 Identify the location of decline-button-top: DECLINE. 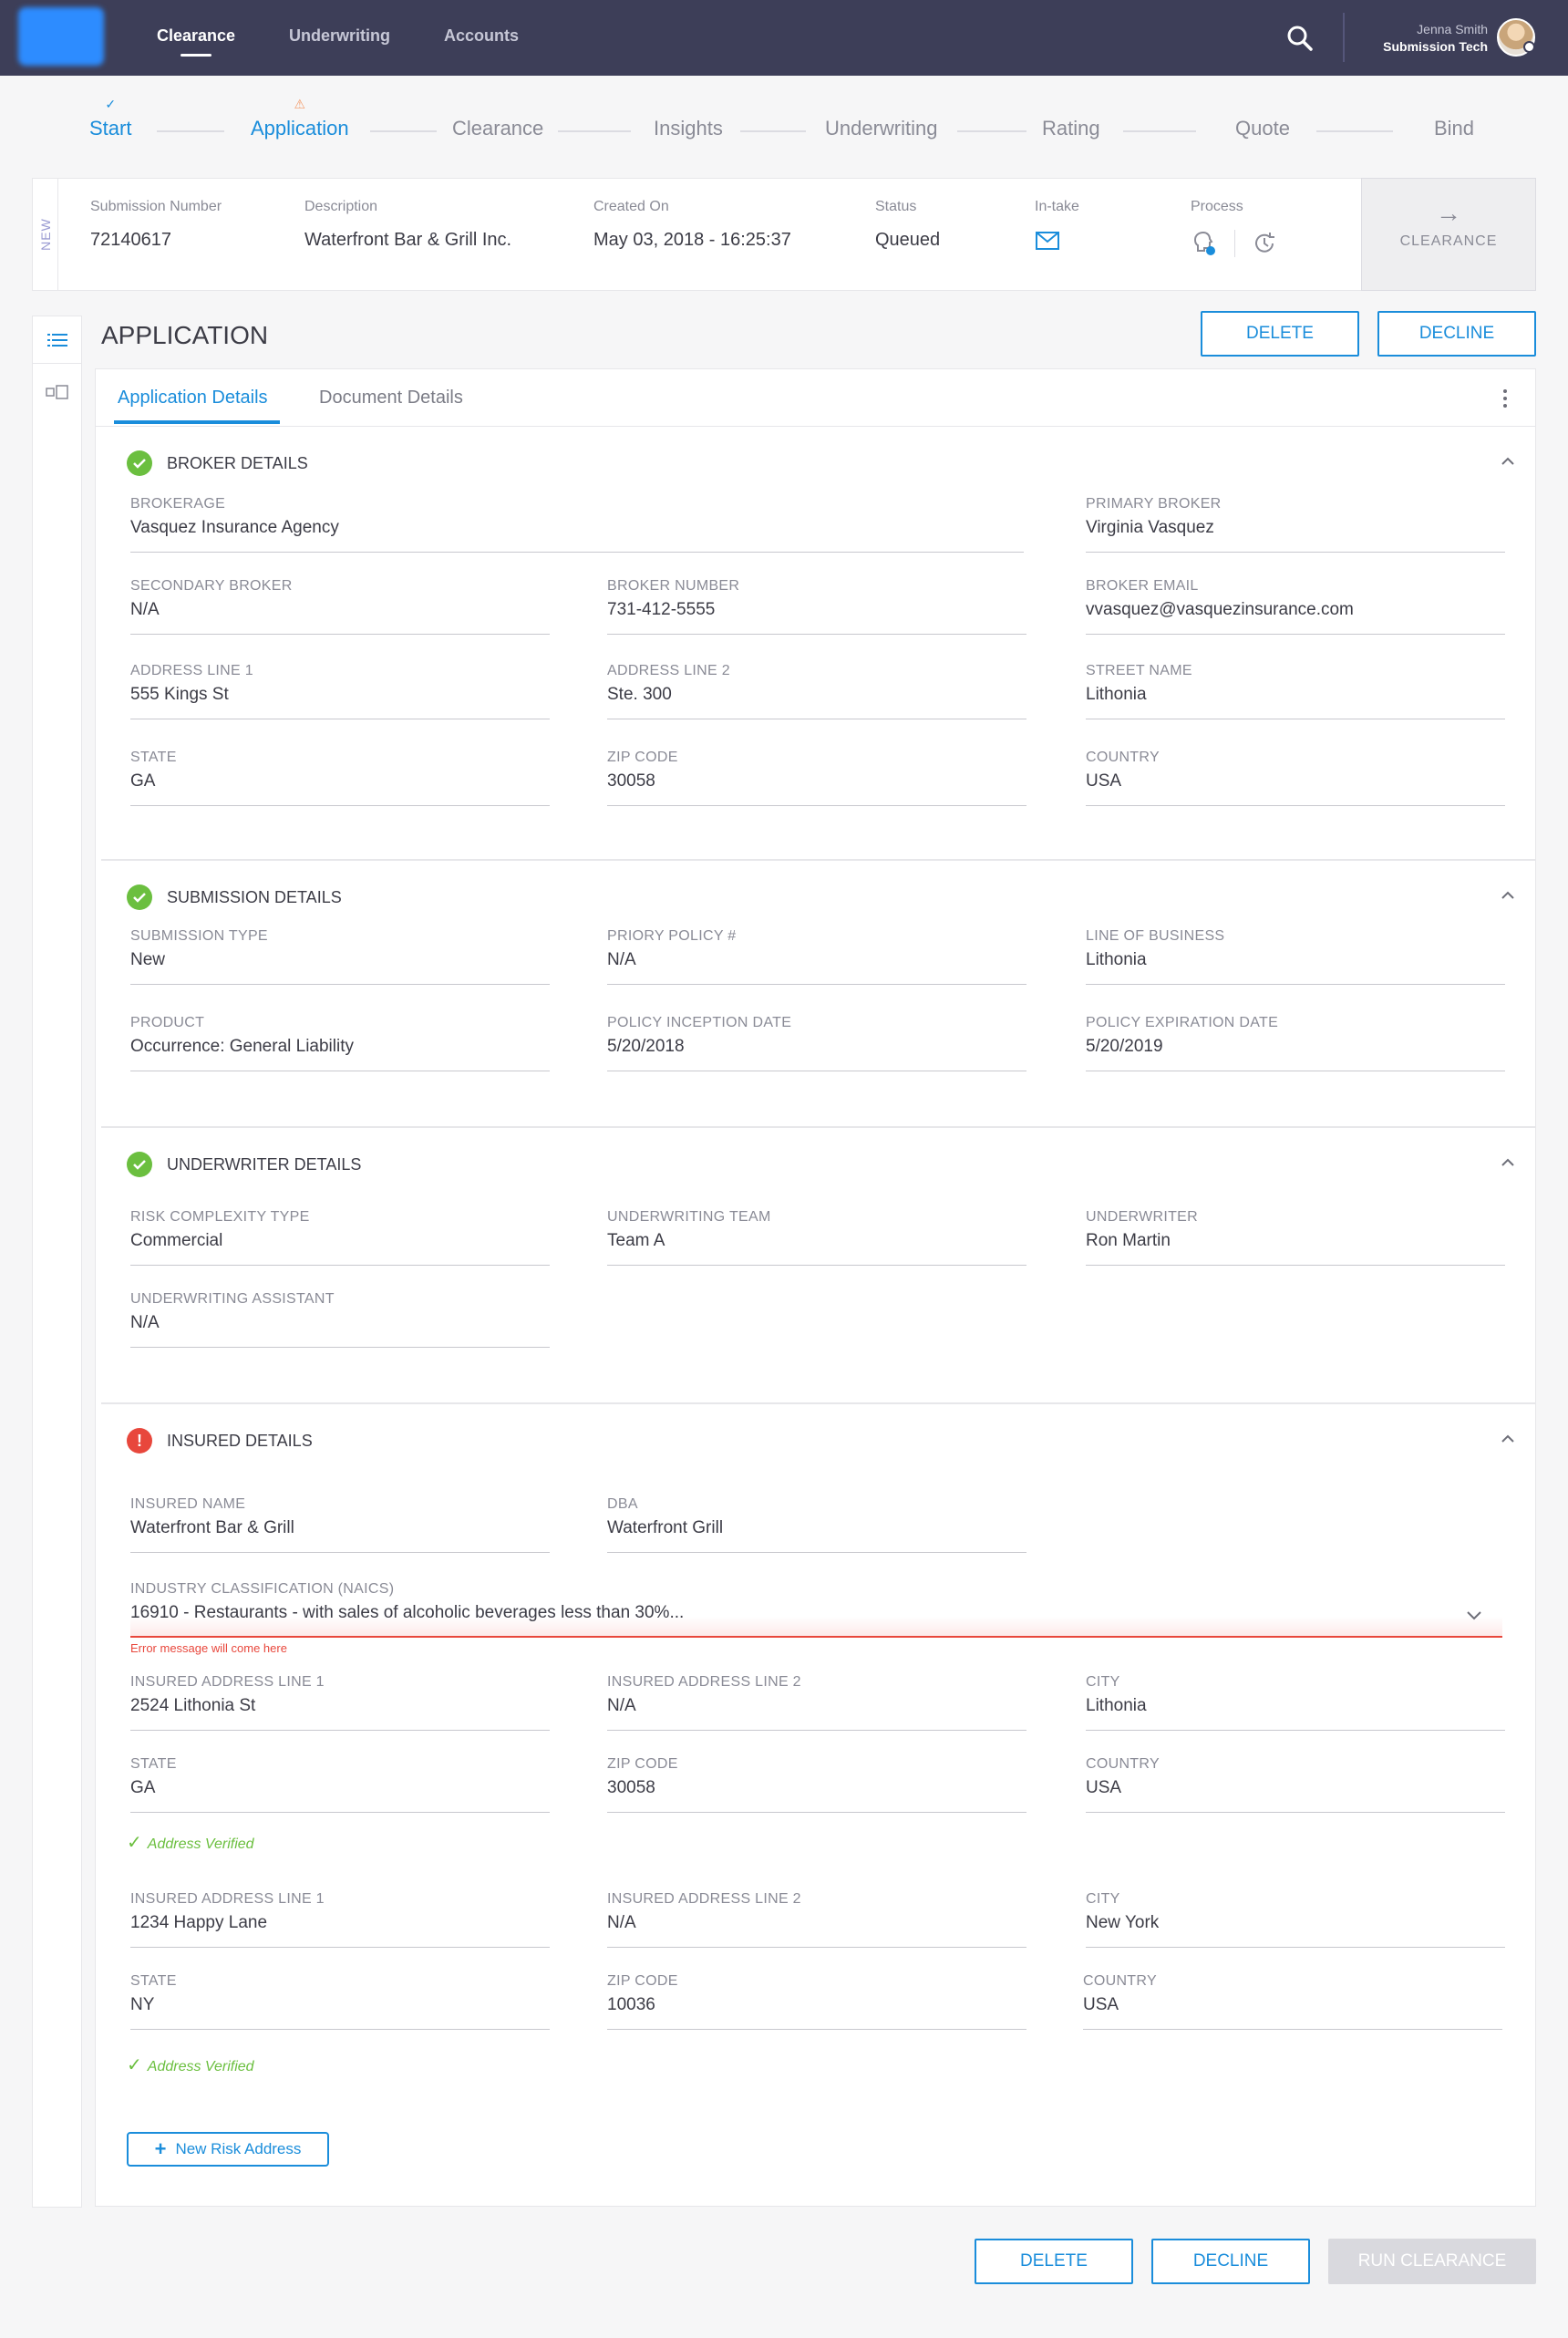
(1456, 334).